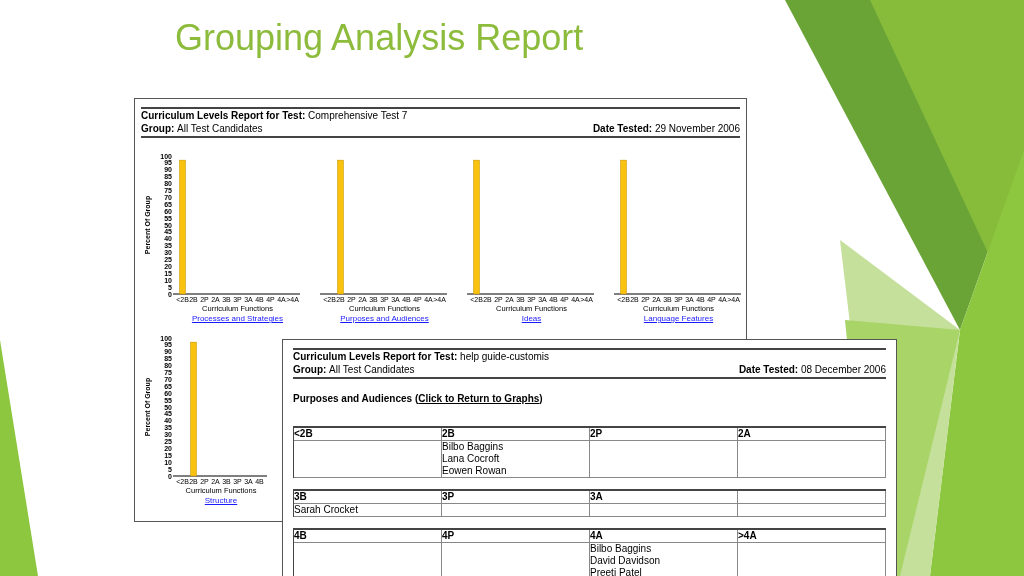 The image size is (1024, 576). Describe the element at coordinates (664, 536) in the screenshot. I see `column-header: 4A` at that location.